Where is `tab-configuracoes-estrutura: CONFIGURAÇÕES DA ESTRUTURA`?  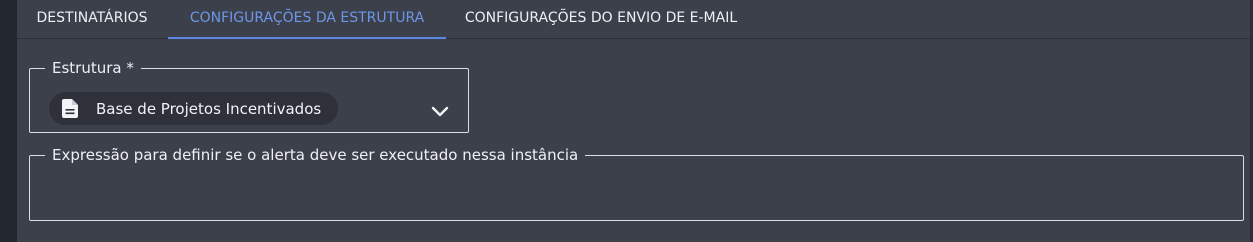
tab-configuracoes-estrutura: CONFIGURAÇÕES DA ESTRUTURA is located at coordinates (307, 19).